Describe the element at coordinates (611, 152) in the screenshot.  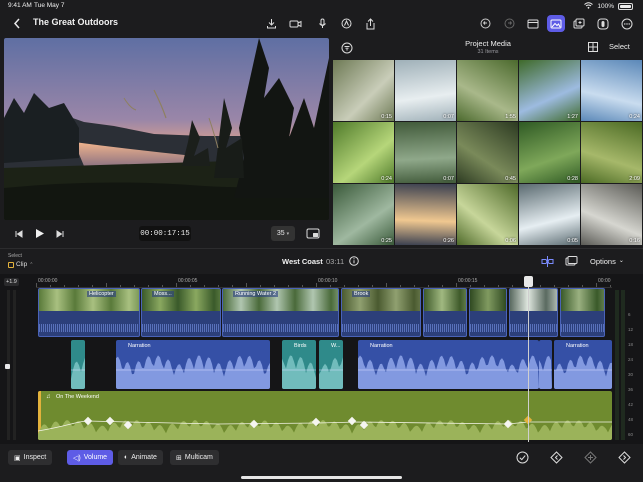
I see `media-thumbnail: 2:09` at that location.